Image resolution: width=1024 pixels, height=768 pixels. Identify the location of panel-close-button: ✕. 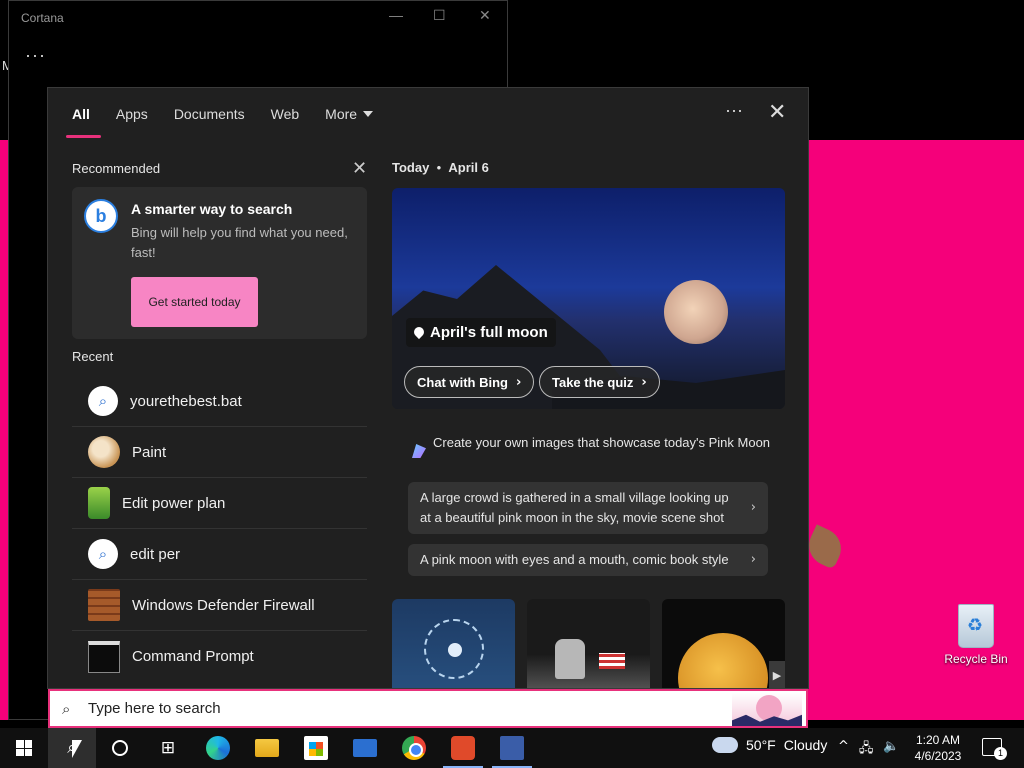
(777, 112).